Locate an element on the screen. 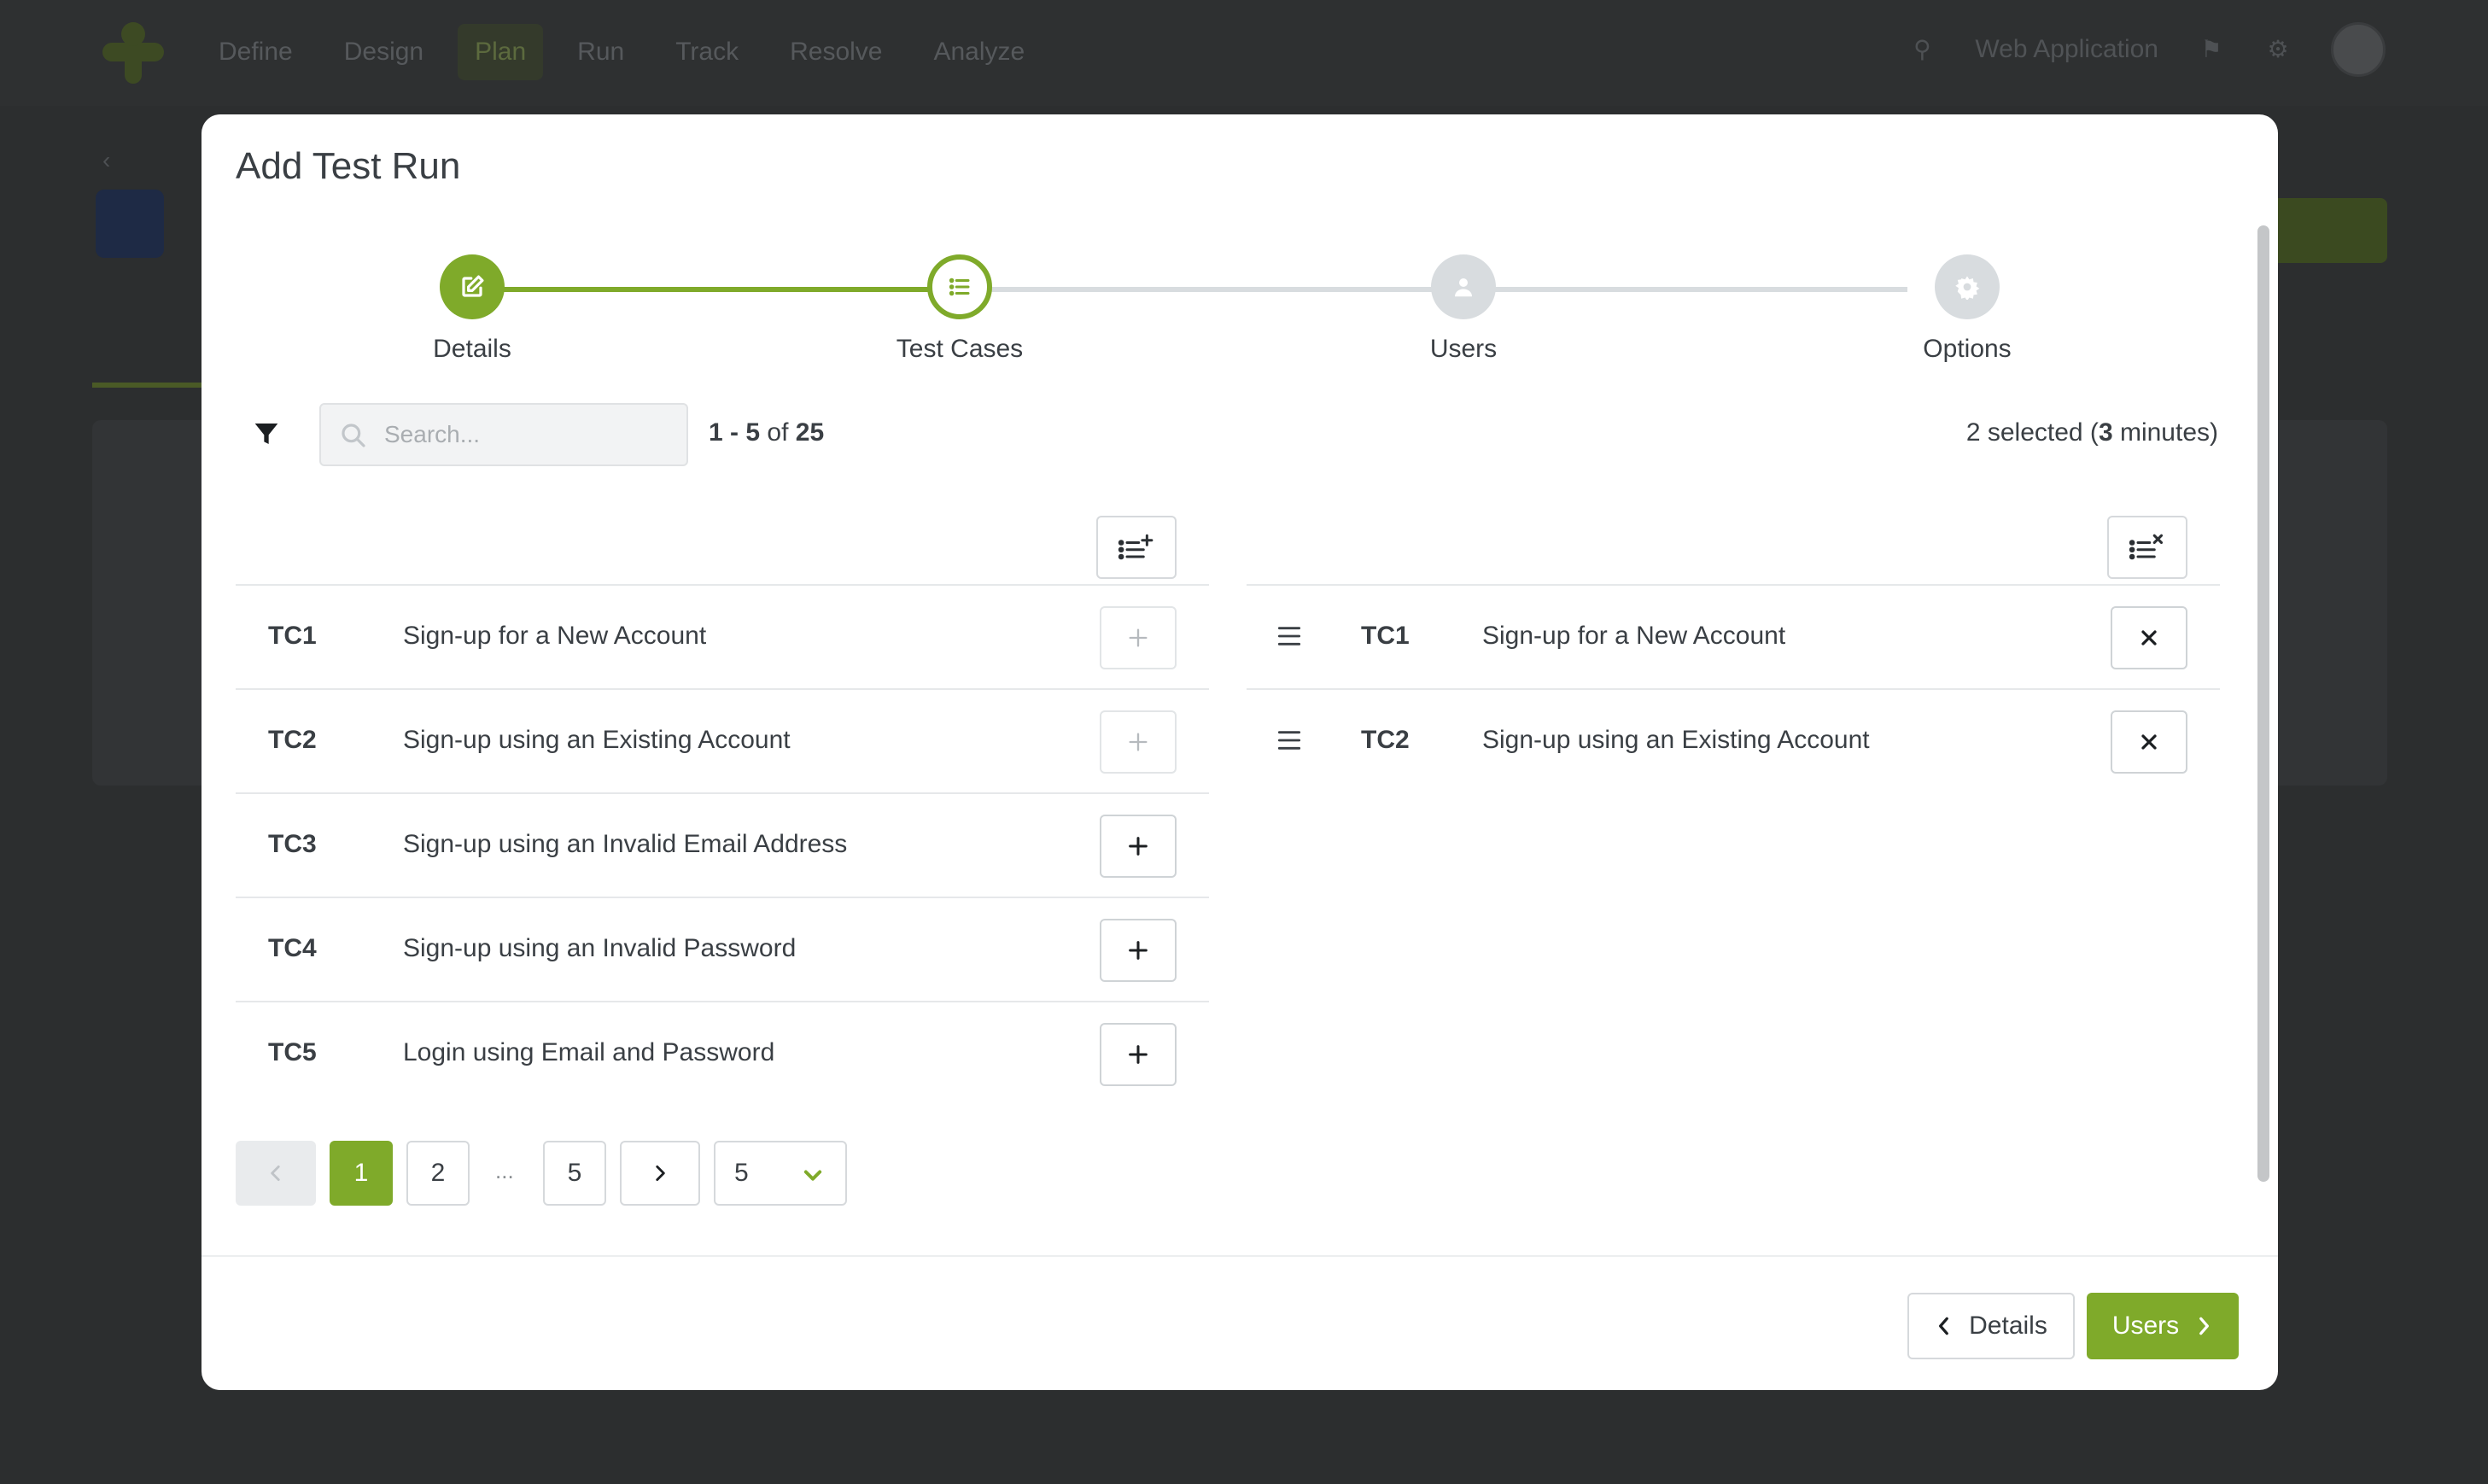 This screenshot has width=2488, height=1484. selected-row: TC1 Sign-up for a New Account is located at coordinates (1733, 638).